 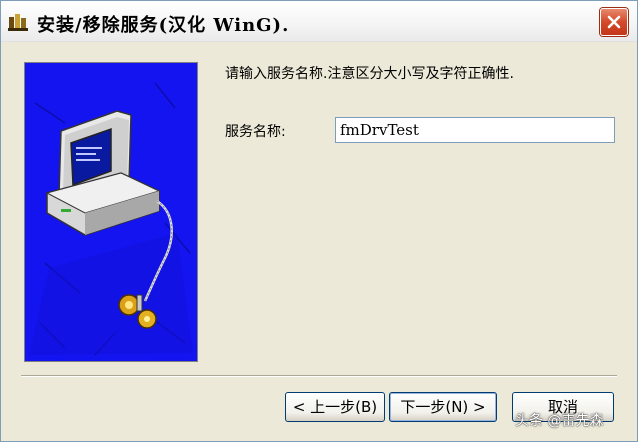 I want to click on close-icon, so click(x=614, y=22).